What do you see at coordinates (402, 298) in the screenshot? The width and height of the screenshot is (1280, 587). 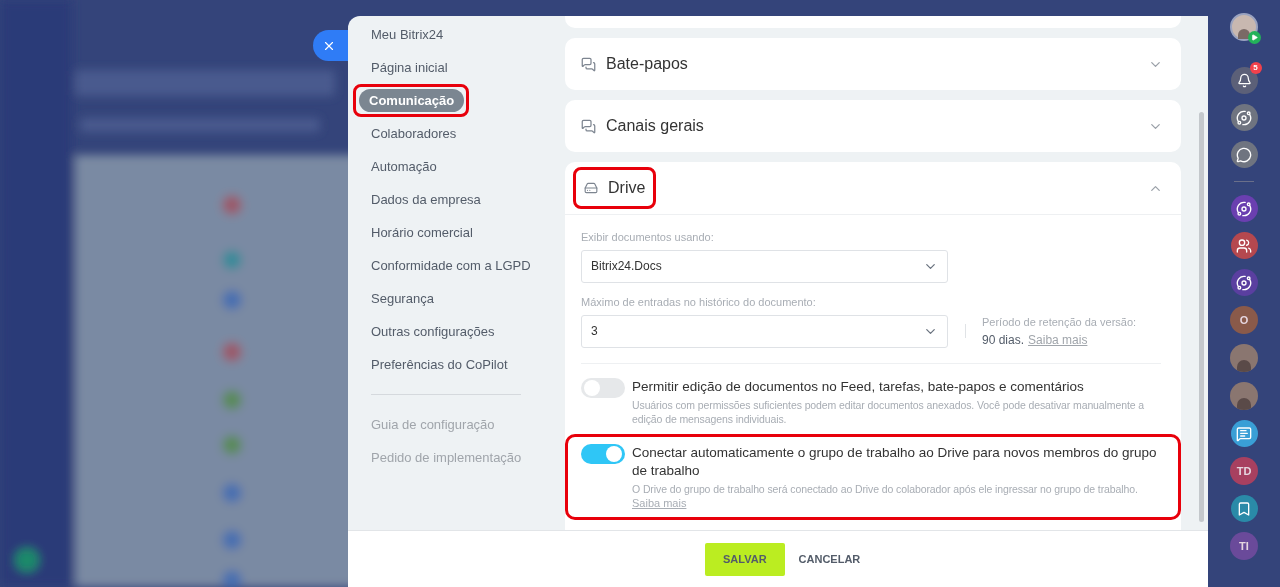 I see `nav-item: Segurança` at bounding box center [402, 298].